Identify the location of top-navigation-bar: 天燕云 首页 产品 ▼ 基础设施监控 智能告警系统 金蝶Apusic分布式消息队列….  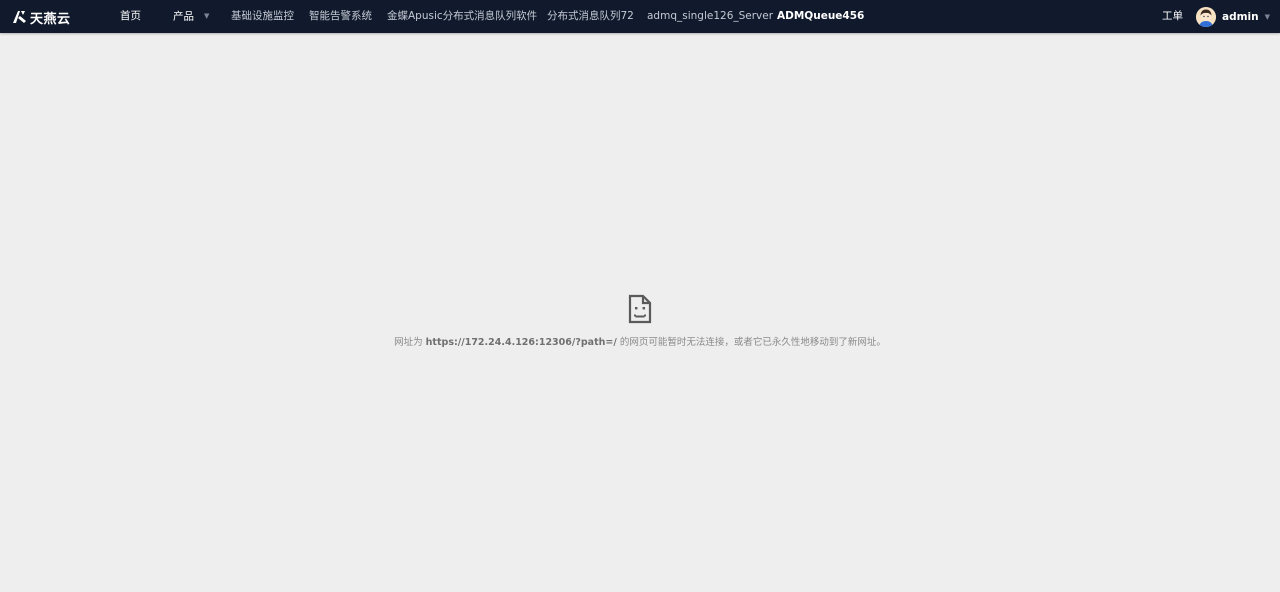
(640, 16).